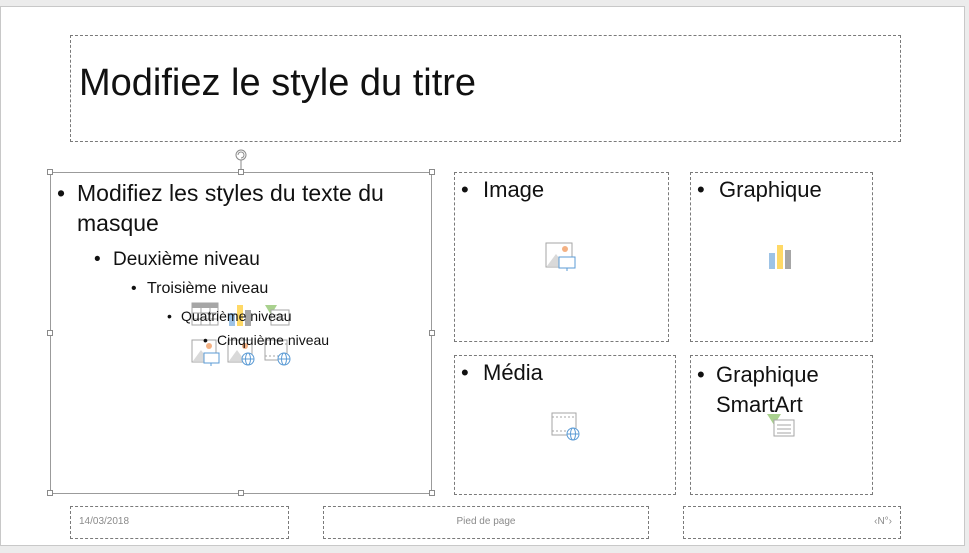  I want to click on footer-placeholder: Pied de page, so click(486, 522).